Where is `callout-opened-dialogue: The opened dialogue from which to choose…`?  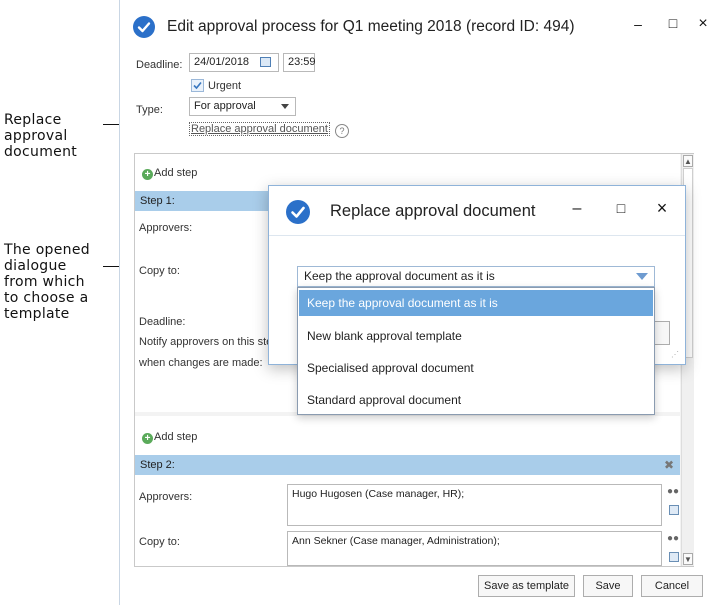 callout-opened-dialogue: The opened dialogue from which to choose… is located at coordinates (47, 282).